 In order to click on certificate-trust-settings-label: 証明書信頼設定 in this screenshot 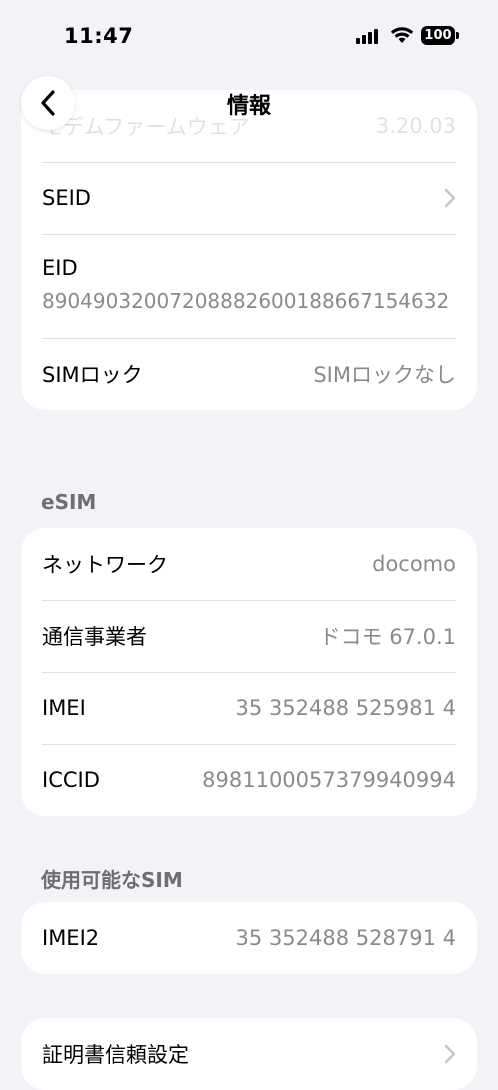, I will do `click(115, 1055)`.